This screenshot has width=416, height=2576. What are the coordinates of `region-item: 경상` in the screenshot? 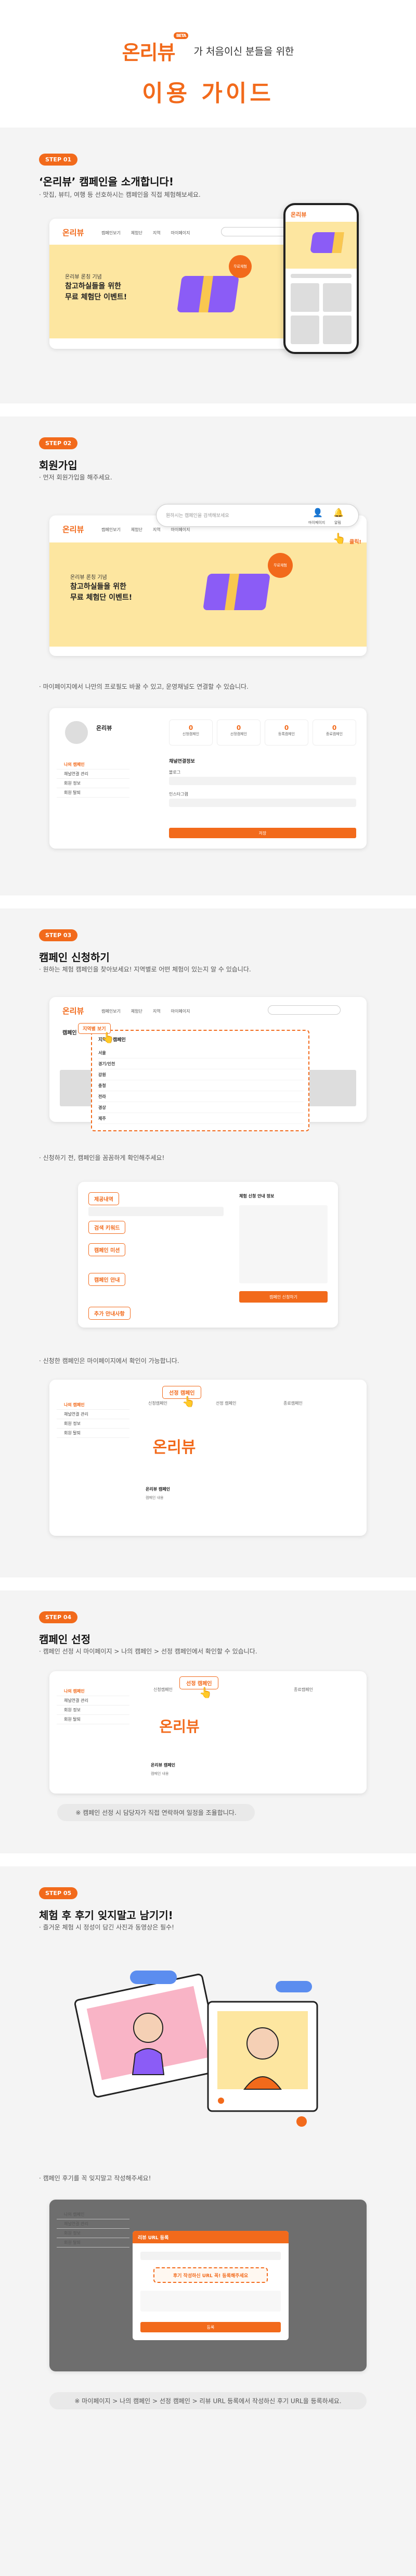 It's located at (201, 1107).